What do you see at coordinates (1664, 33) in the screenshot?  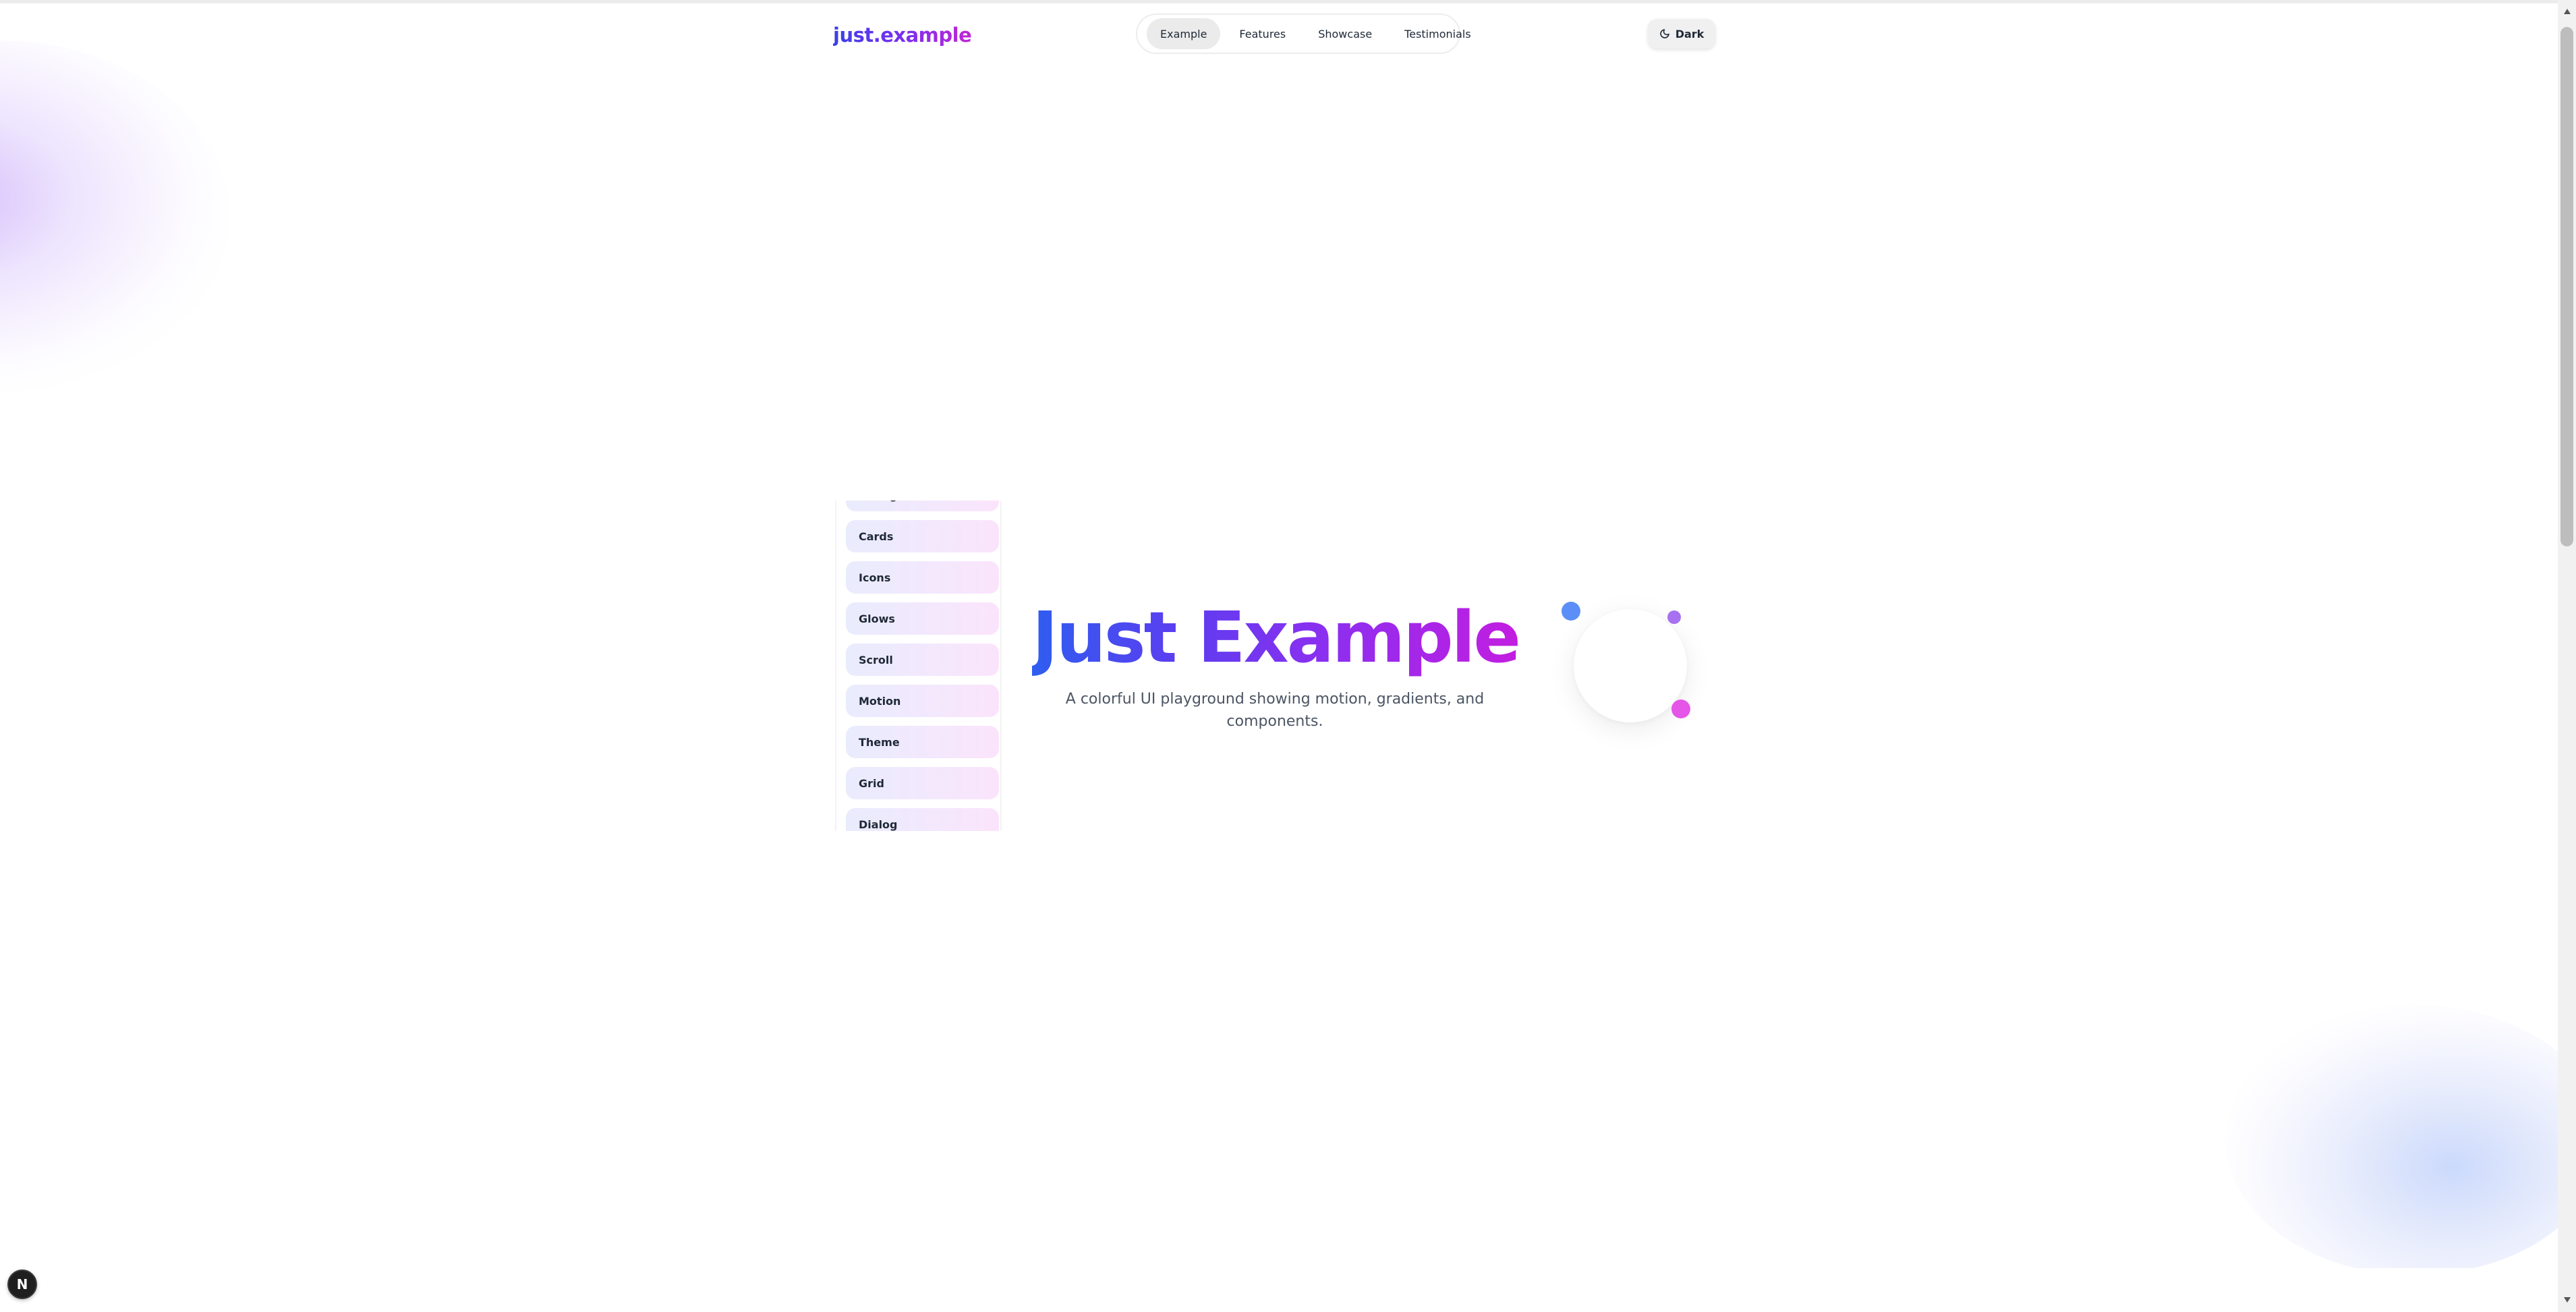 I see `moon-icon` at bounding box center [1664, 33].